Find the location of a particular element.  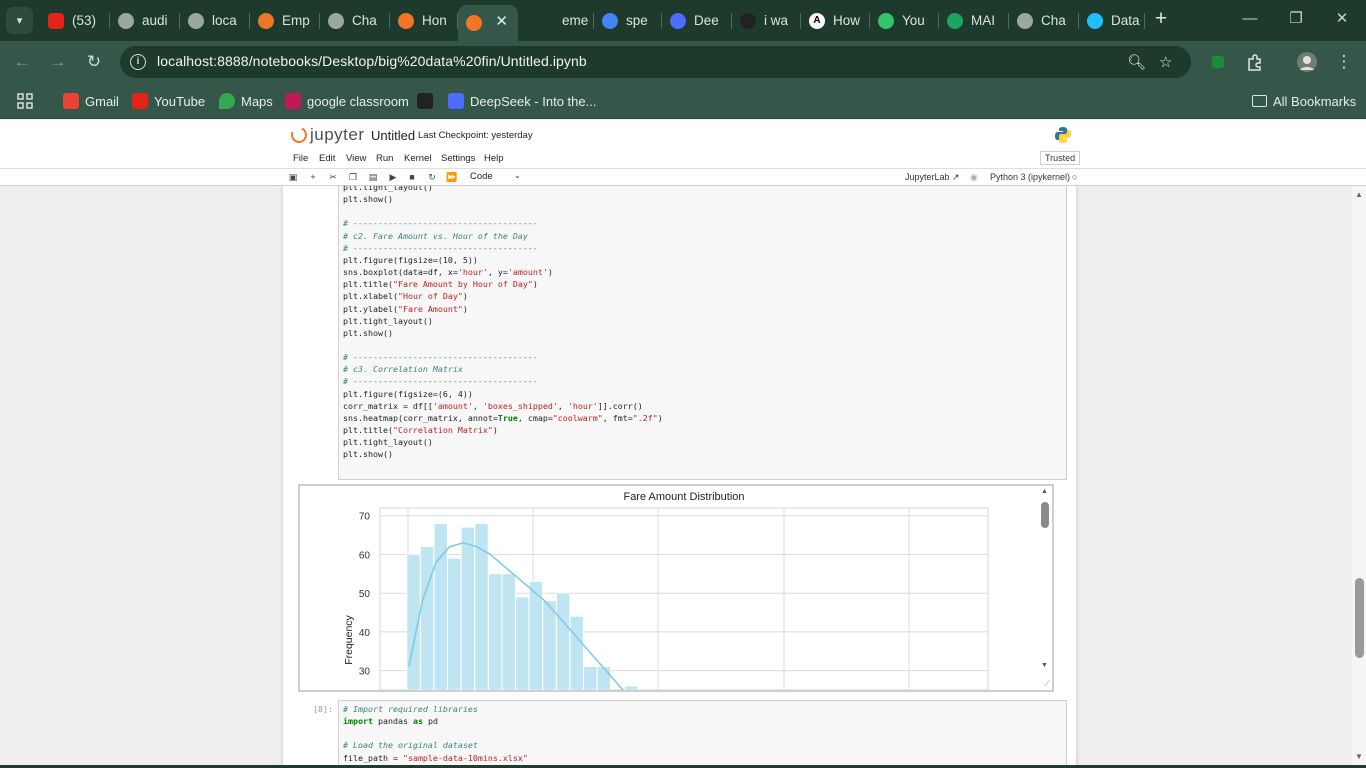

chevron-down-icon: ⌄ is located at coordinates (517, 175).